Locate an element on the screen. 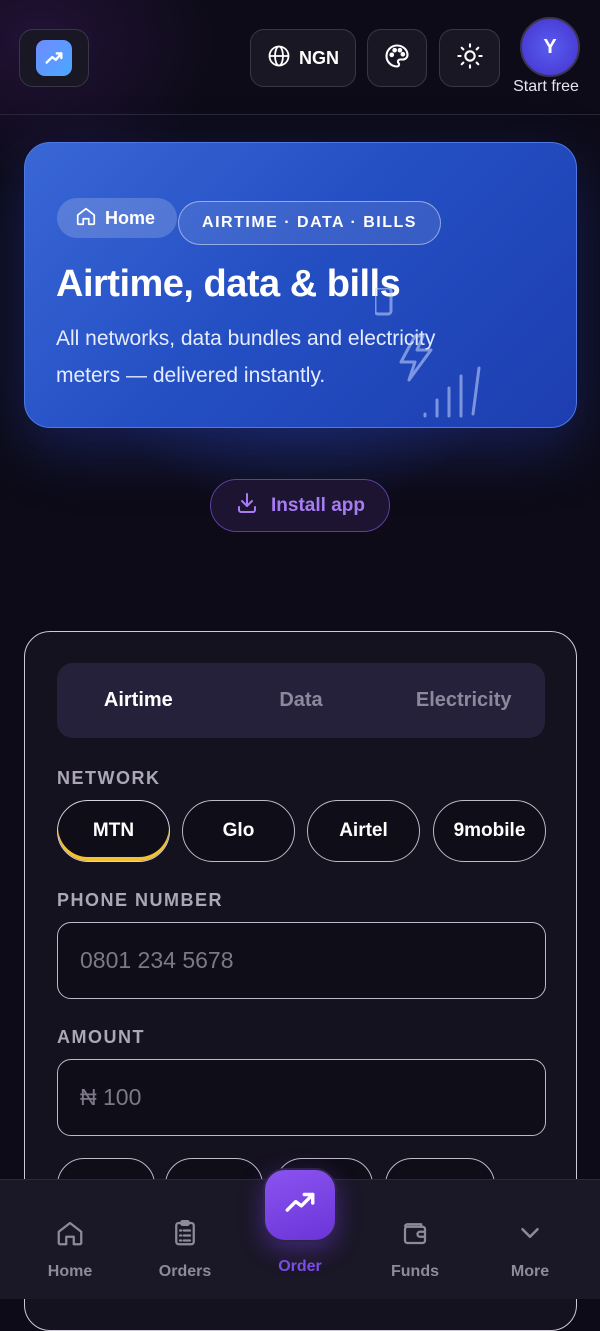 The width and height of the screenshot is (600, 1331). app-logo-button is located at coordinates (54, 58).